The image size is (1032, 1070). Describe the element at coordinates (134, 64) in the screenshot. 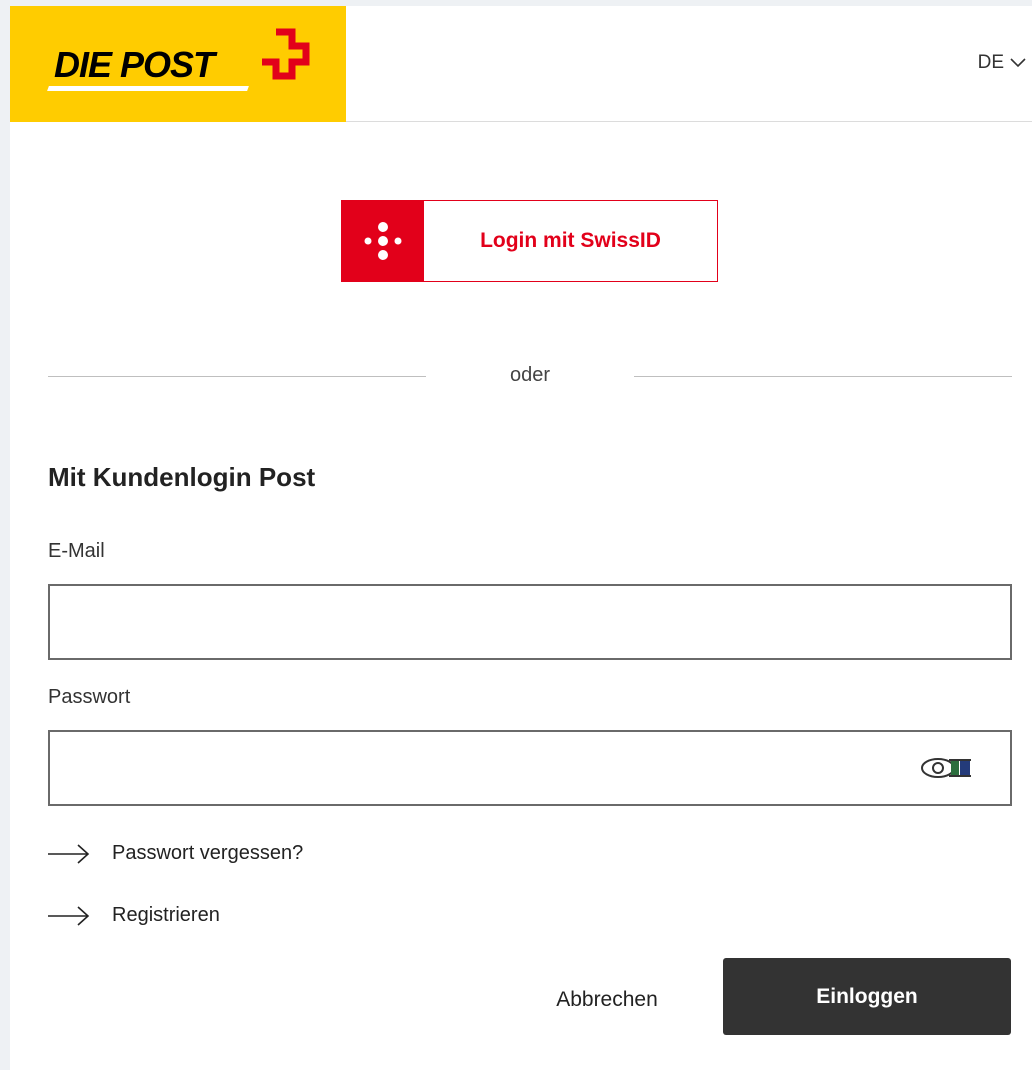

I see `logo-text: DIE POST` at that location.